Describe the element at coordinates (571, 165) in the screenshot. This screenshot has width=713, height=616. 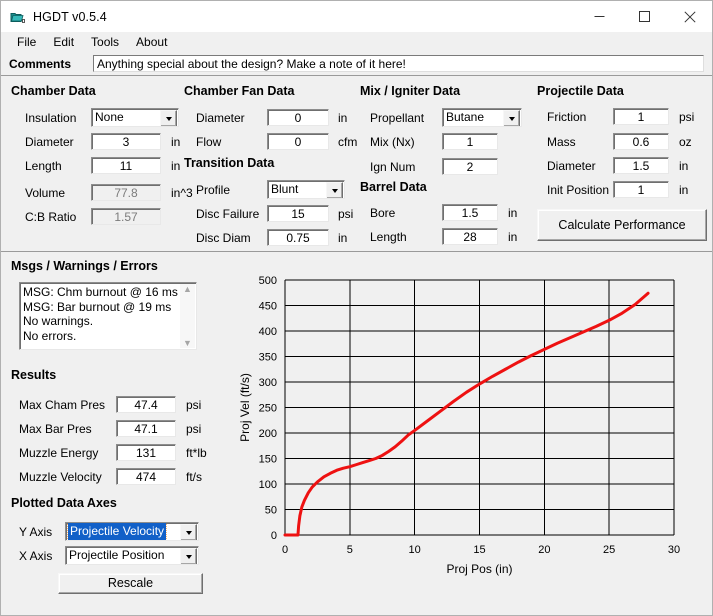
I see `projectile-diameter-label: Diameter` at that location.